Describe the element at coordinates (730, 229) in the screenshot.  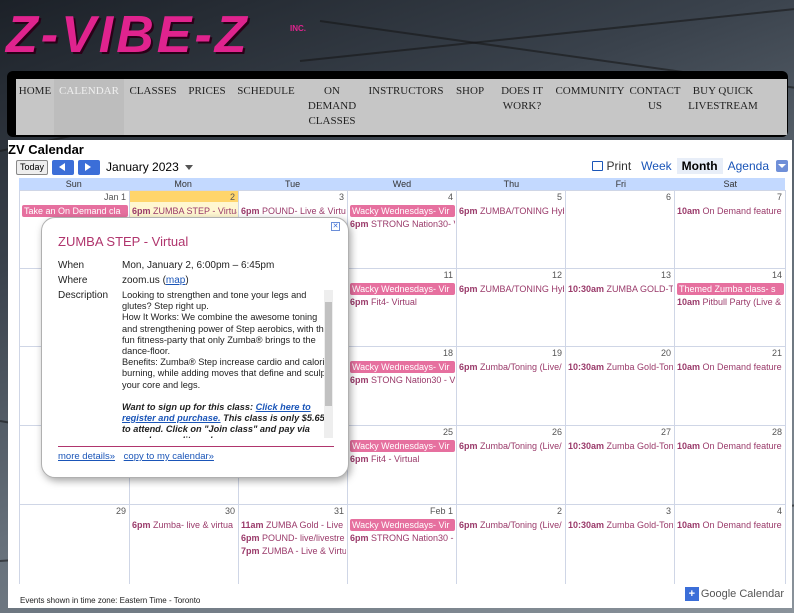
I see `day-cell: 7` at that location.